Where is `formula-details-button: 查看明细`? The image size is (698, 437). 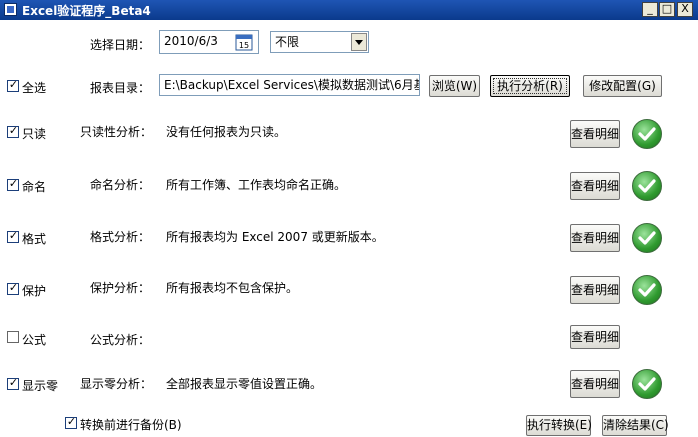 formula-details-button: 查看明细 is located at coordinates (595, 337).